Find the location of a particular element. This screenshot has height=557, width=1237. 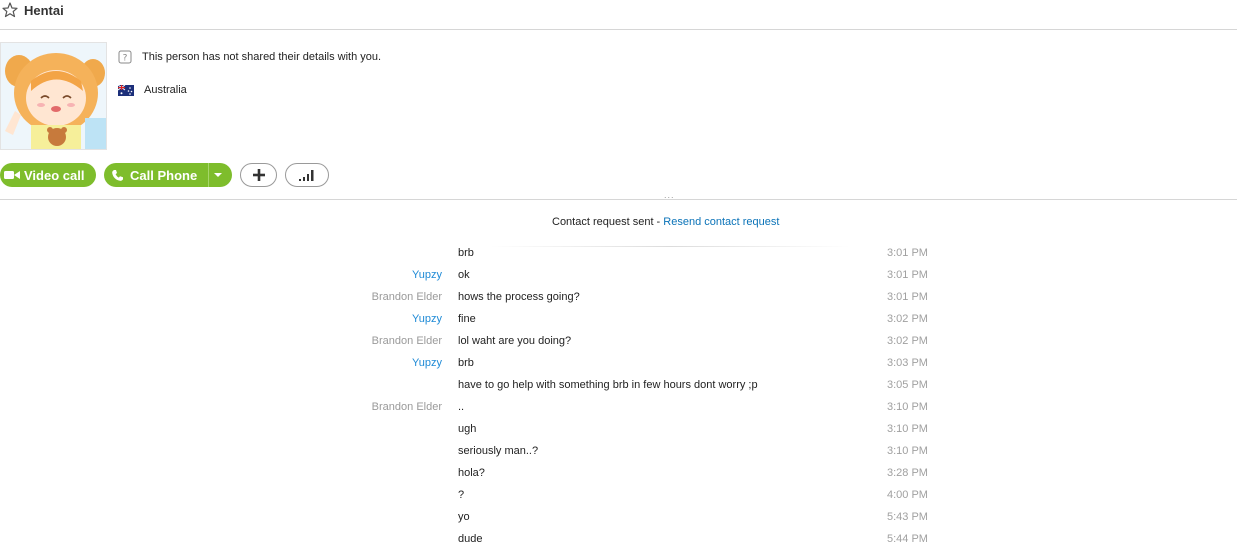

contact-name-title: Hentai is located at coordinates (44, 10).